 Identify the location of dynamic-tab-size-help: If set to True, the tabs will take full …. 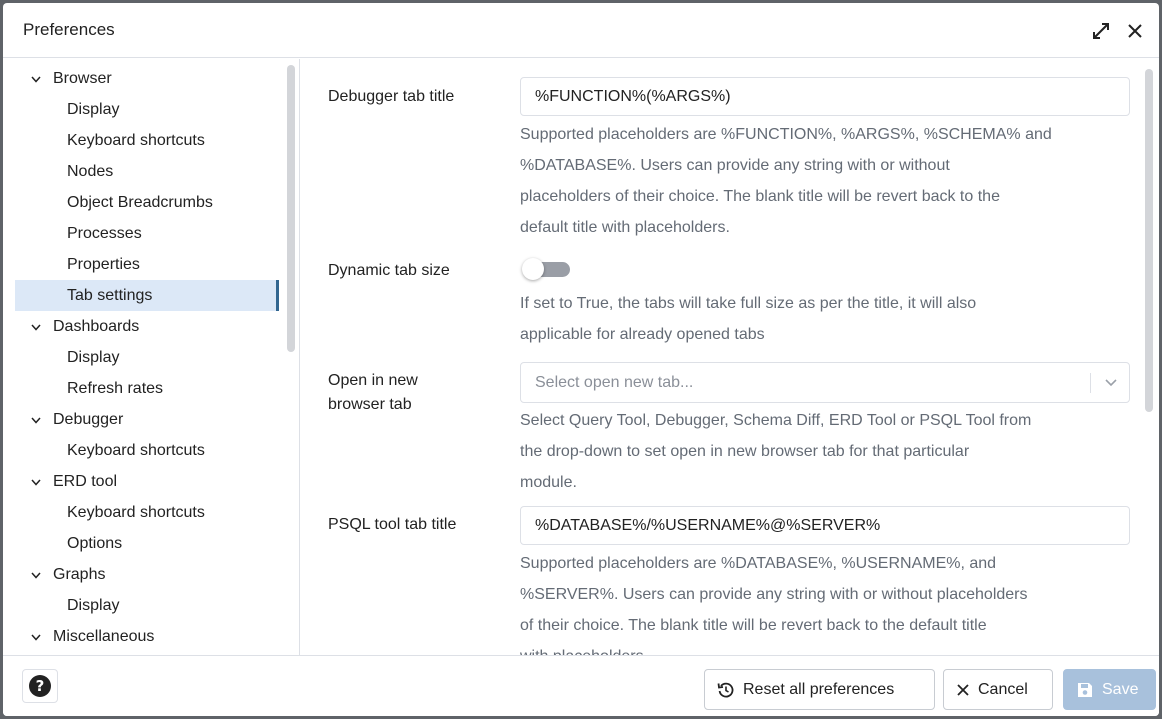
(748, 319).